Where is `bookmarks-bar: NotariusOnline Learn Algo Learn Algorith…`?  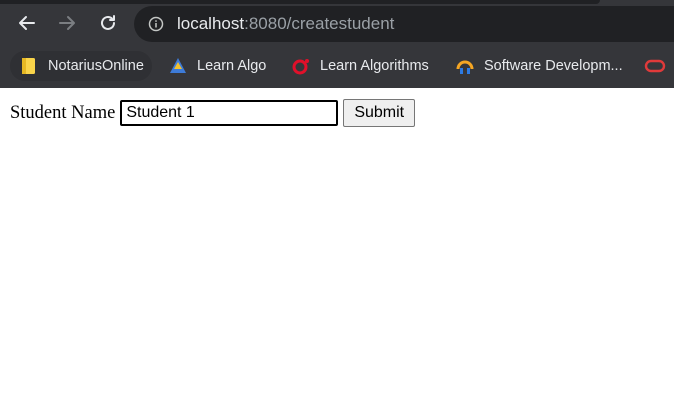 bookmarks-bar: NotariusOnline Learn Algo Learn Algorith… is located at coordinates (337, 66).